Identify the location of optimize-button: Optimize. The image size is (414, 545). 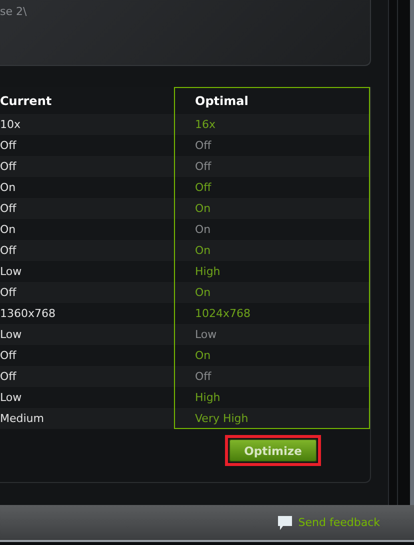
(273, 450).